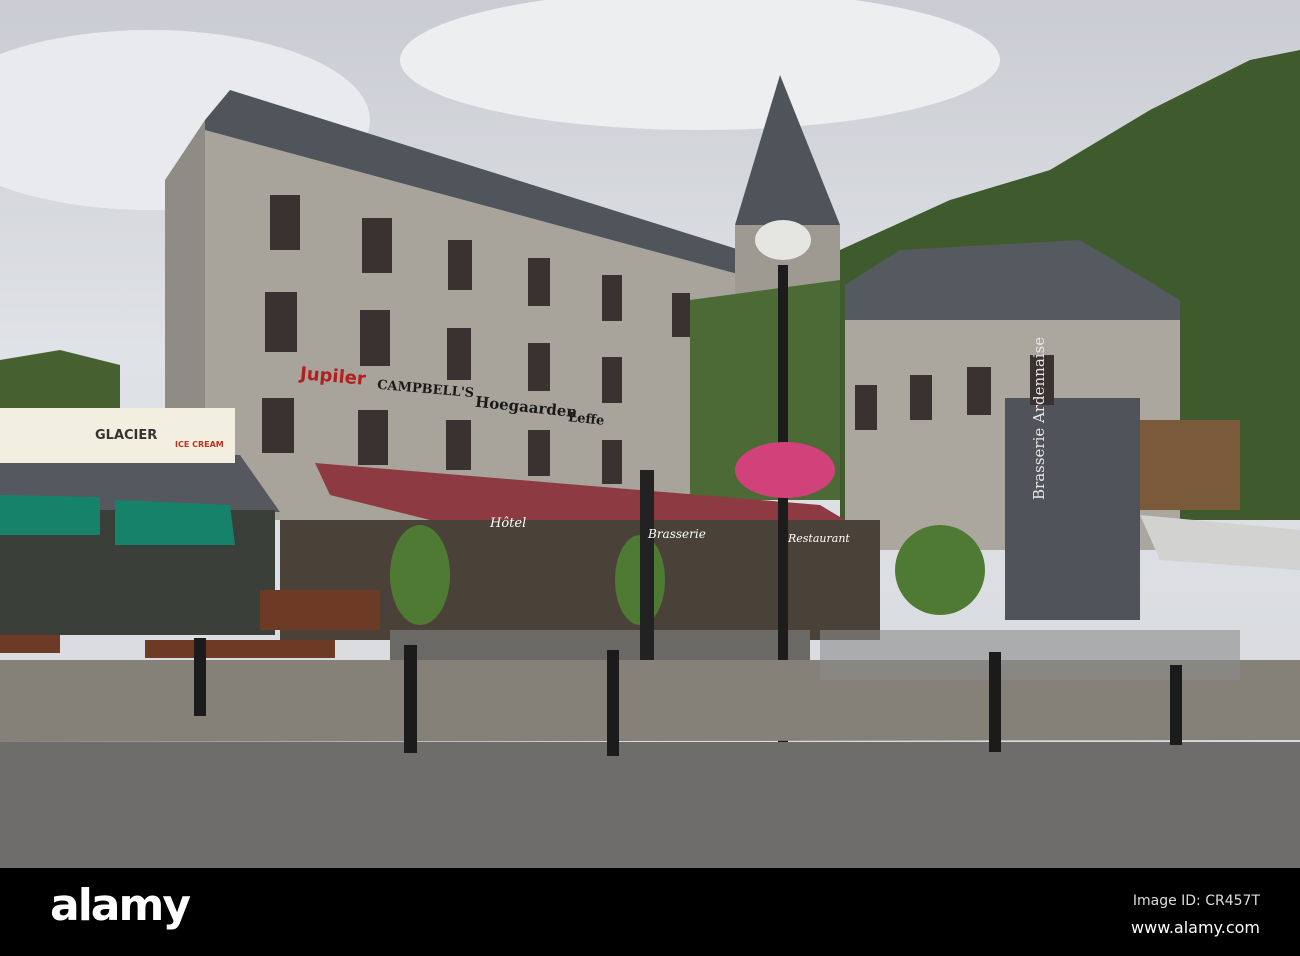  What do you see at coordinates (1039, 418) in the screenshot?
I see `brasserie-ardennaise-sign: Brasserie Ardennaise` at bounding box center [1039, 418].